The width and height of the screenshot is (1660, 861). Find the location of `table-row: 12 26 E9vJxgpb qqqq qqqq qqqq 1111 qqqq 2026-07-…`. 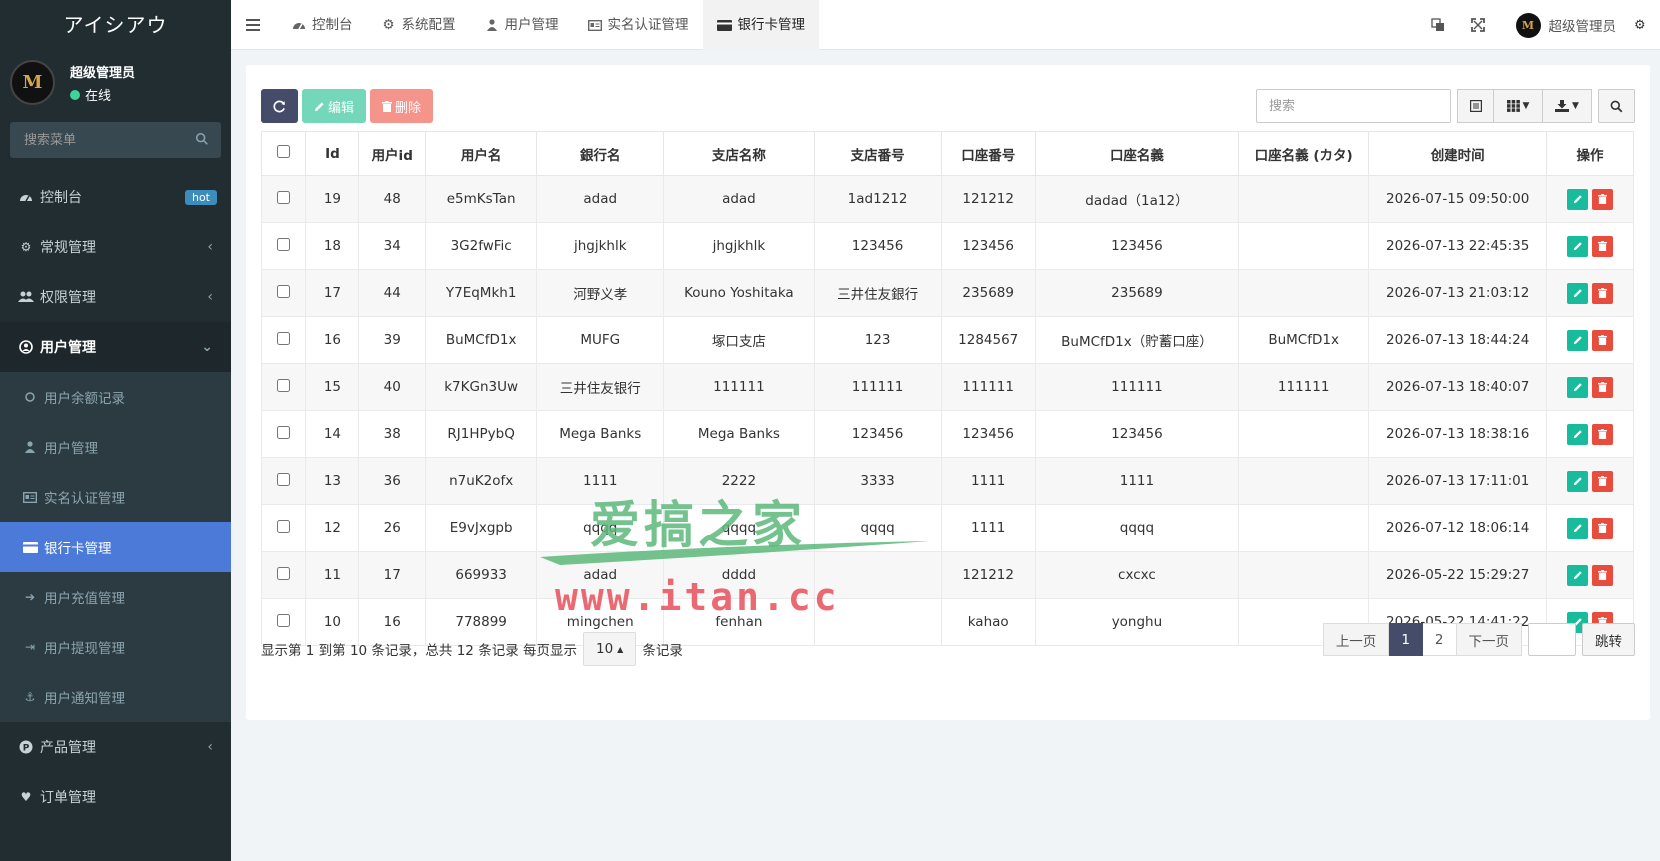

table-row: 12 26 E9vJxgpb qqqq qqqq qqqq 1111 qqqq 2026-07-… is located at coordinates (947, 528).